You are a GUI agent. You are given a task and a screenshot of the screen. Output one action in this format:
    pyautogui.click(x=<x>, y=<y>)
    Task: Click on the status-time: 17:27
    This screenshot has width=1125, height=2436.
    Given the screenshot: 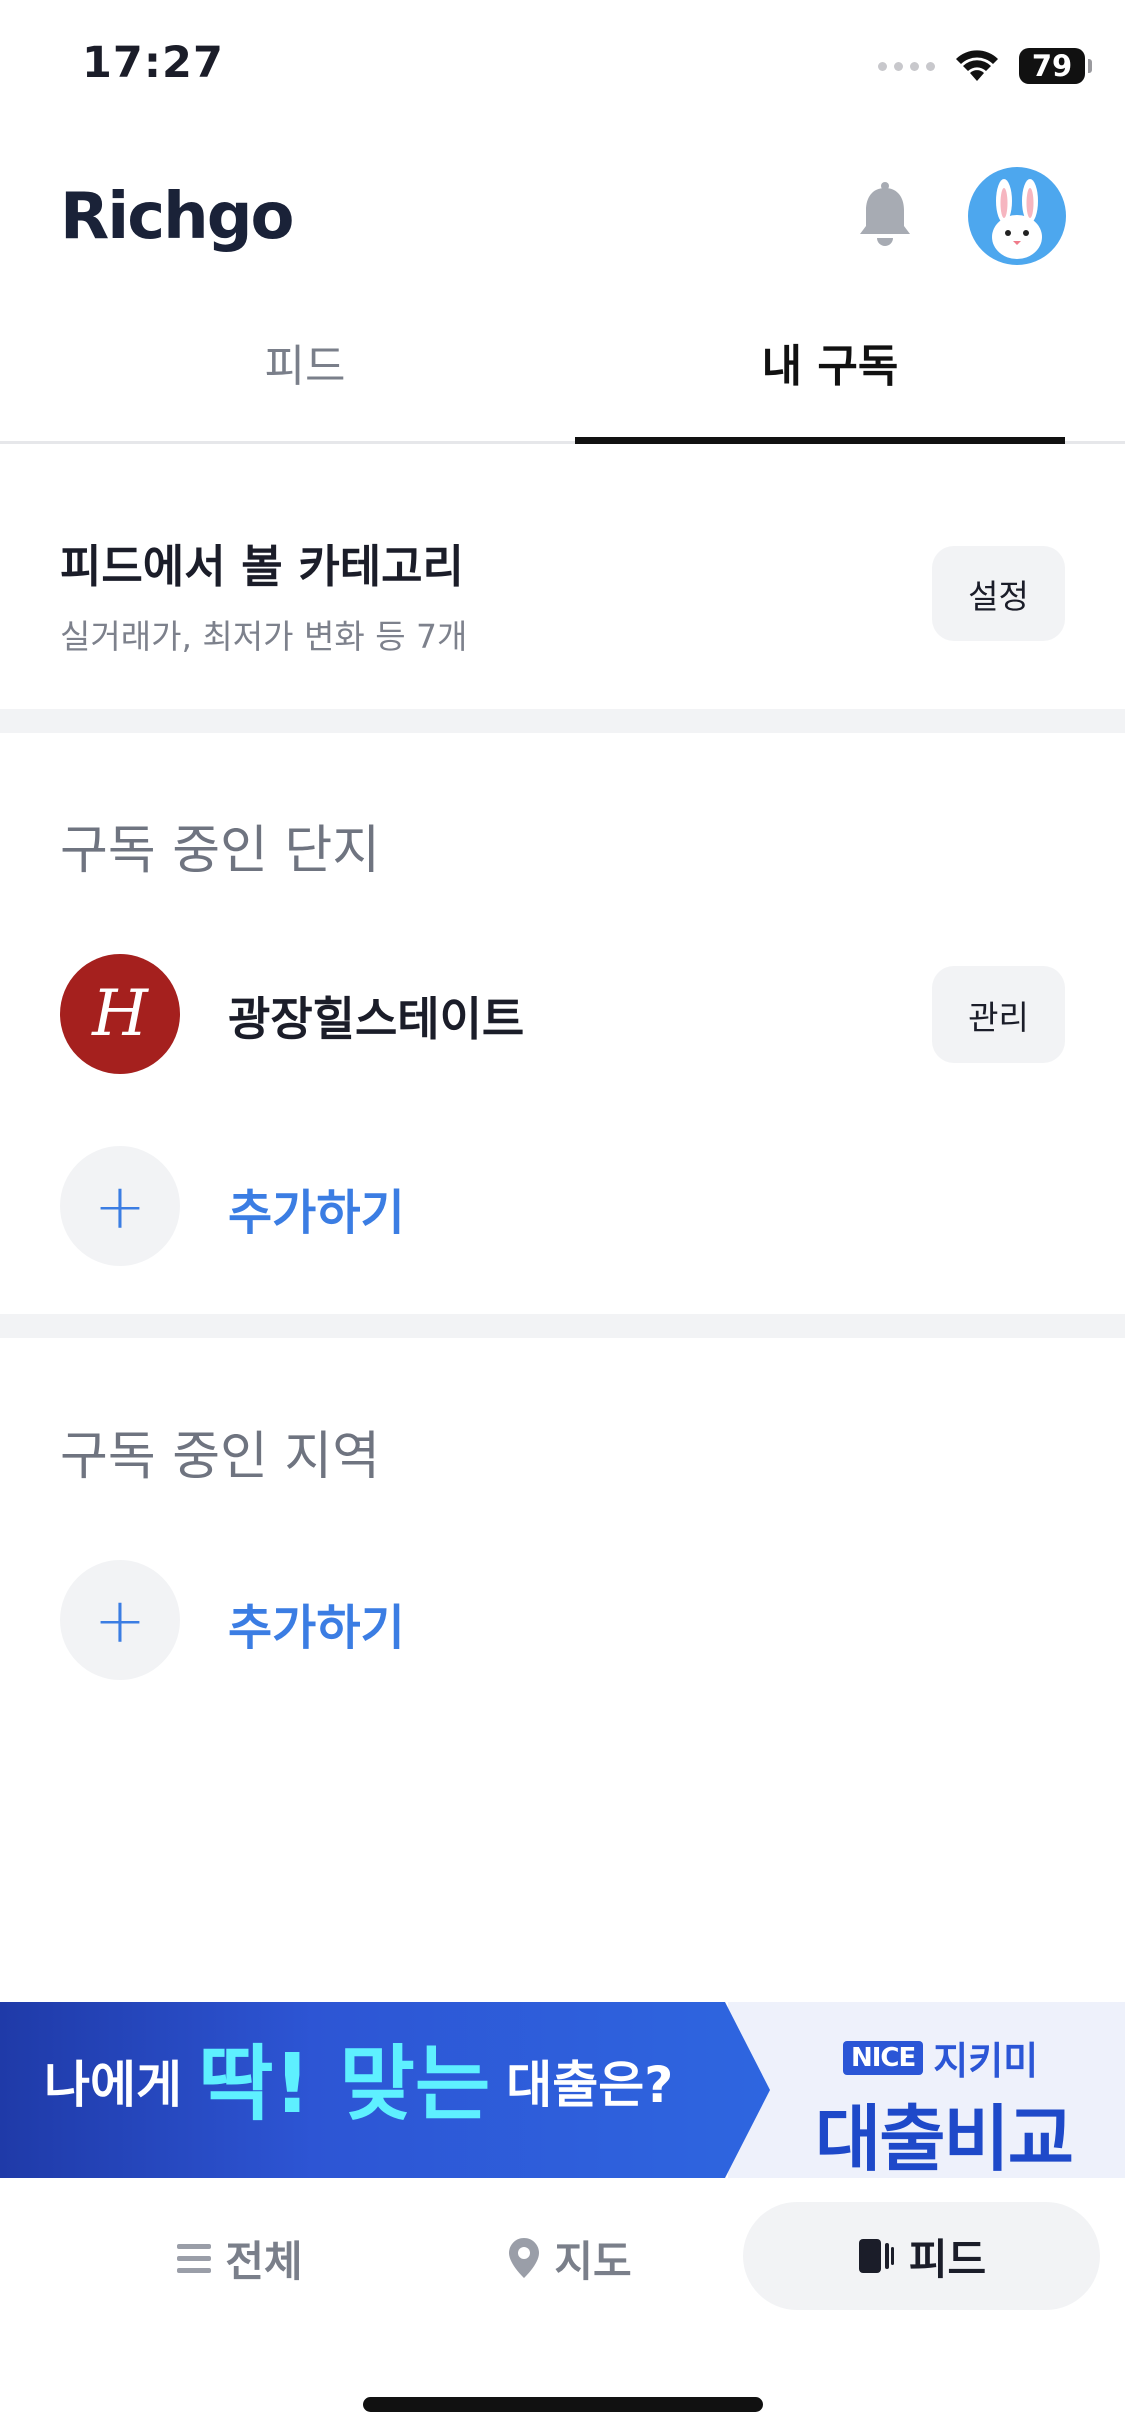 What is the action you would take?
    pyautogui.click(x=153, y=63)
    